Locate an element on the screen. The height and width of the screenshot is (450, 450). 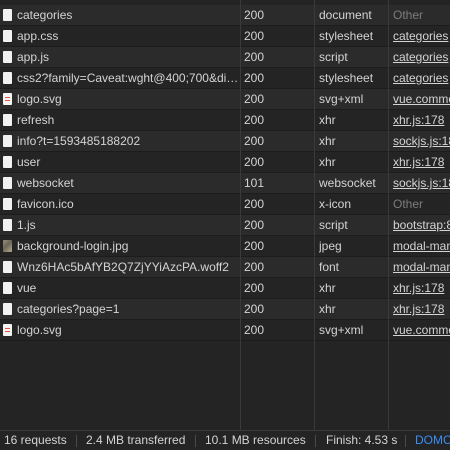
table-row: background-login.jpg 200 jpeg modal-man is located at coordinates (225, 246).